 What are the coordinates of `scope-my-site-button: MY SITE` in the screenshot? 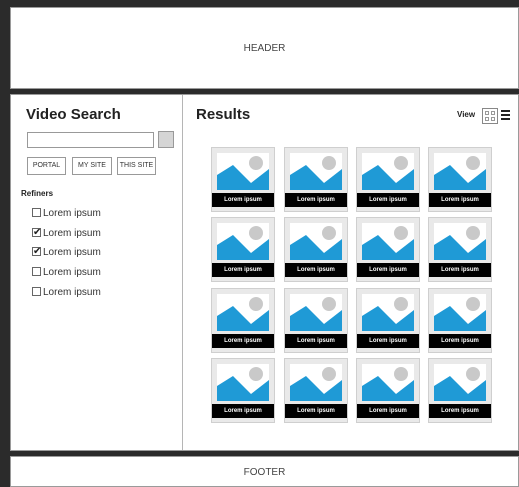 It's located at (92, 166).